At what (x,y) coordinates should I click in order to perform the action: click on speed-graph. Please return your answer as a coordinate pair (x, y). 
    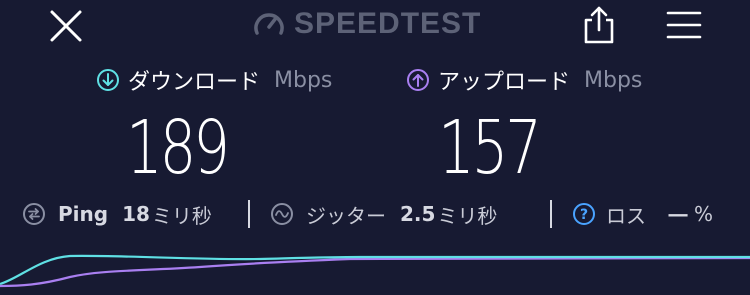
    Looking at the image, I should click on (375, 271).